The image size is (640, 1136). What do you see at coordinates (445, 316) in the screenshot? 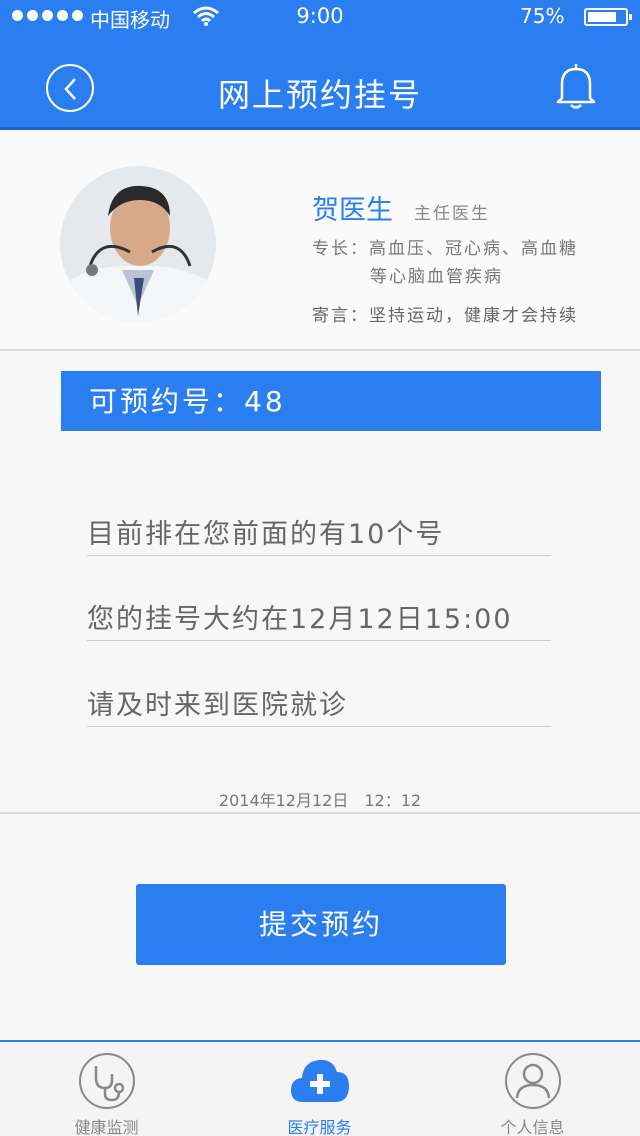
I see `doctor-motto: 寄言：坚持运动，健康才会持续` at bounding box center [445, 316].